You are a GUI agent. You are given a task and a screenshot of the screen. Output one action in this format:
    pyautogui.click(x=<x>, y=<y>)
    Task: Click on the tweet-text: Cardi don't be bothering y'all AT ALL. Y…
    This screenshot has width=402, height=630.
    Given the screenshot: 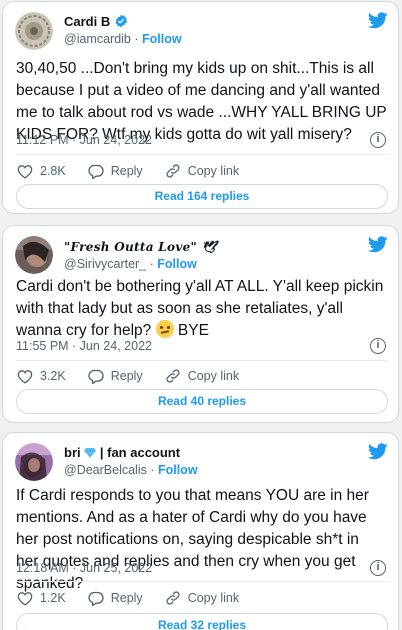 What is the action you would take?
    pyautogui.click(x=202, y=309)
    